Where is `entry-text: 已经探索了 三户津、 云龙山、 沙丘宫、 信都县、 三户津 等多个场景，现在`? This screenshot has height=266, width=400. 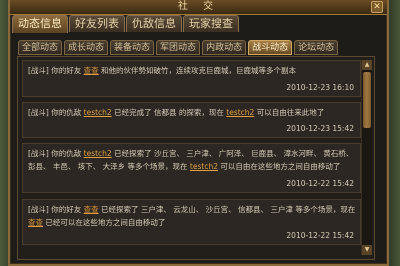
entry-text: 已经探索了 三户津、 云龙山、 沙丘宫、 信都县、 三户津 等多个场景，现在 is located at coordinates (227, 209).